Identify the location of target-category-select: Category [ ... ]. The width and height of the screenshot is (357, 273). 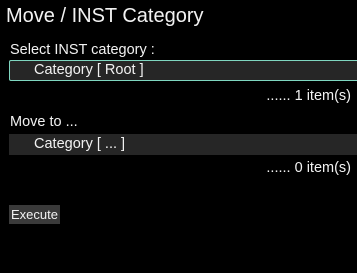
(183, 144).